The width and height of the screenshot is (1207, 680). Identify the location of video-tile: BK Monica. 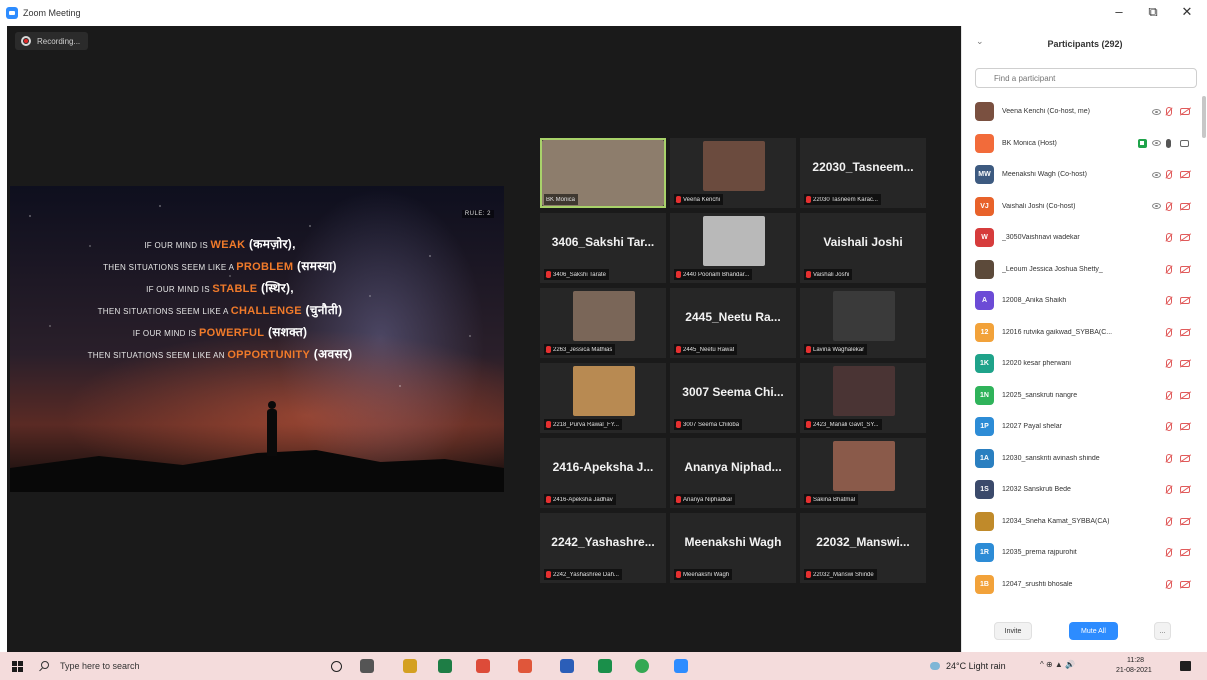
(603, 173).